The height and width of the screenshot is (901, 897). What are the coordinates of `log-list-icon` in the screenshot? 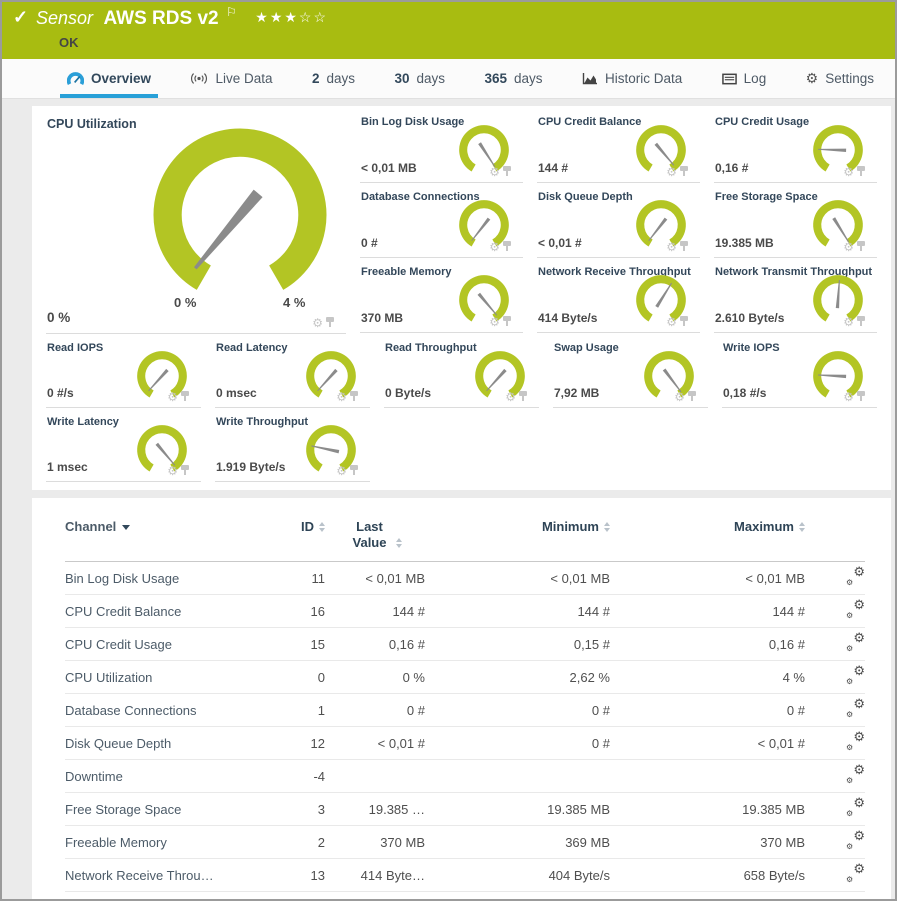 It's located at (729, 78).